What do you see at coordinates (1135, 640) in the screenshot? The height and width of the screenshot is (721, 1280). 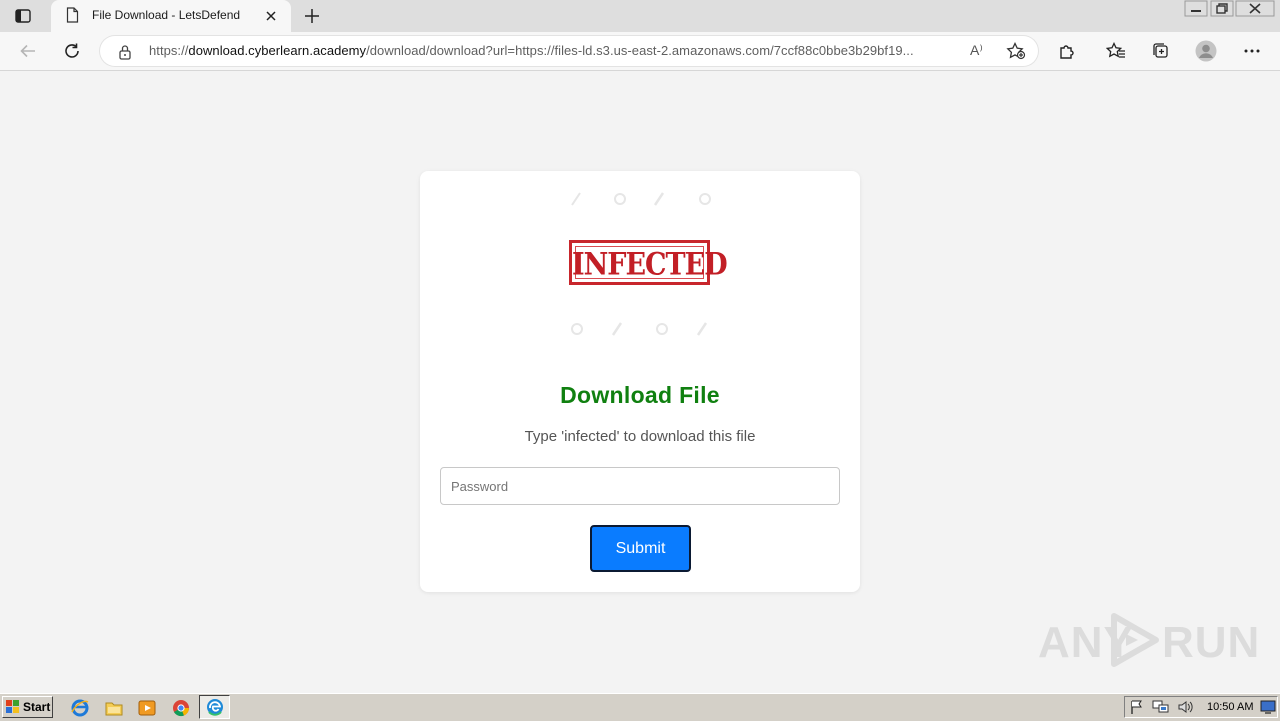 I see `play-logo-icon` at bounding box center [1135, 640].